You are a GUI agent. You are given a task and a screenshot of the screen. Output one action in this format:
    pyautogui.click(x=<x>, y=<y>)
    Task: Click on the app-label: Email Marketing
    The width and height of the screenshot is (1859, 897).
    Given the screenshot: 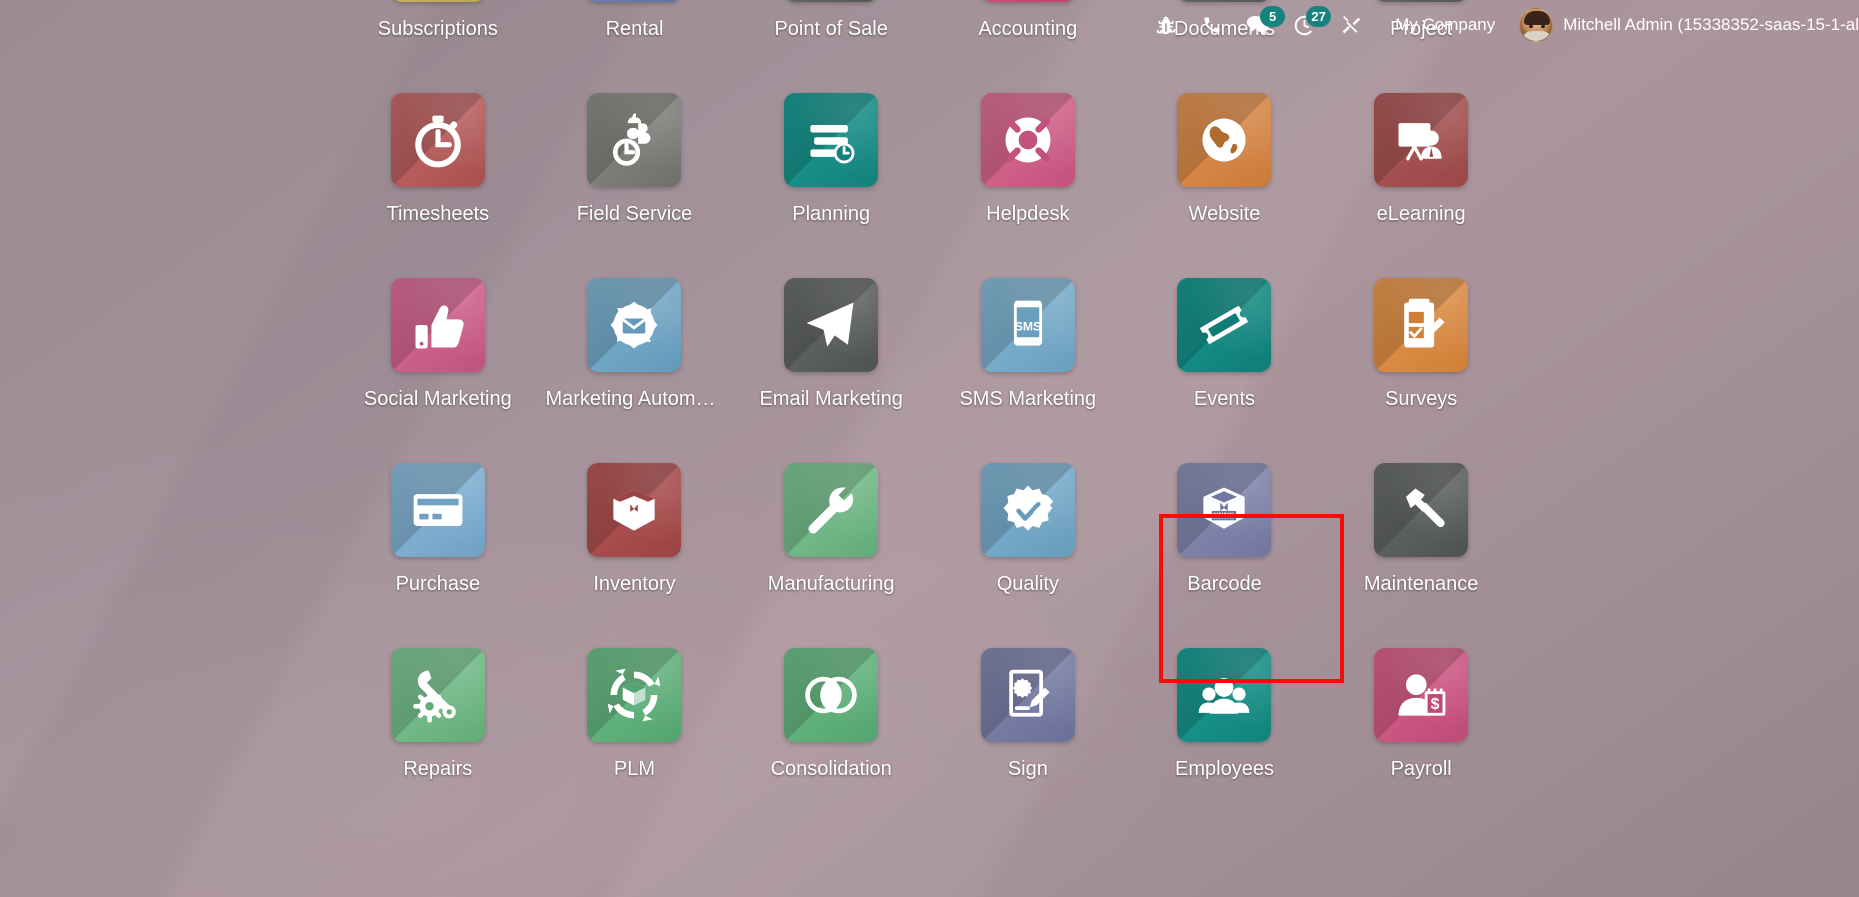 What is the action you would take?
    pyautogui.click(x=831, y=399)
    